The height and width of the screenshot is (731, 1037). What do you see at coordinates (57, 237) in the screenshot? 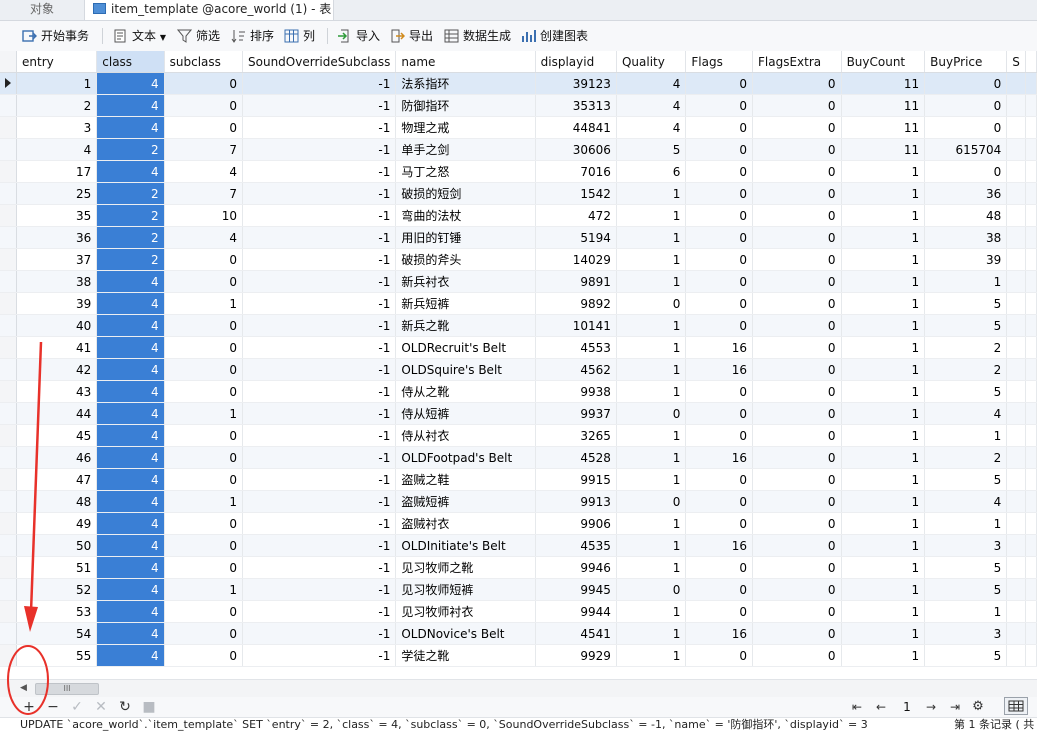
I see `table-cell: 36` at bounding box center [57, 237].